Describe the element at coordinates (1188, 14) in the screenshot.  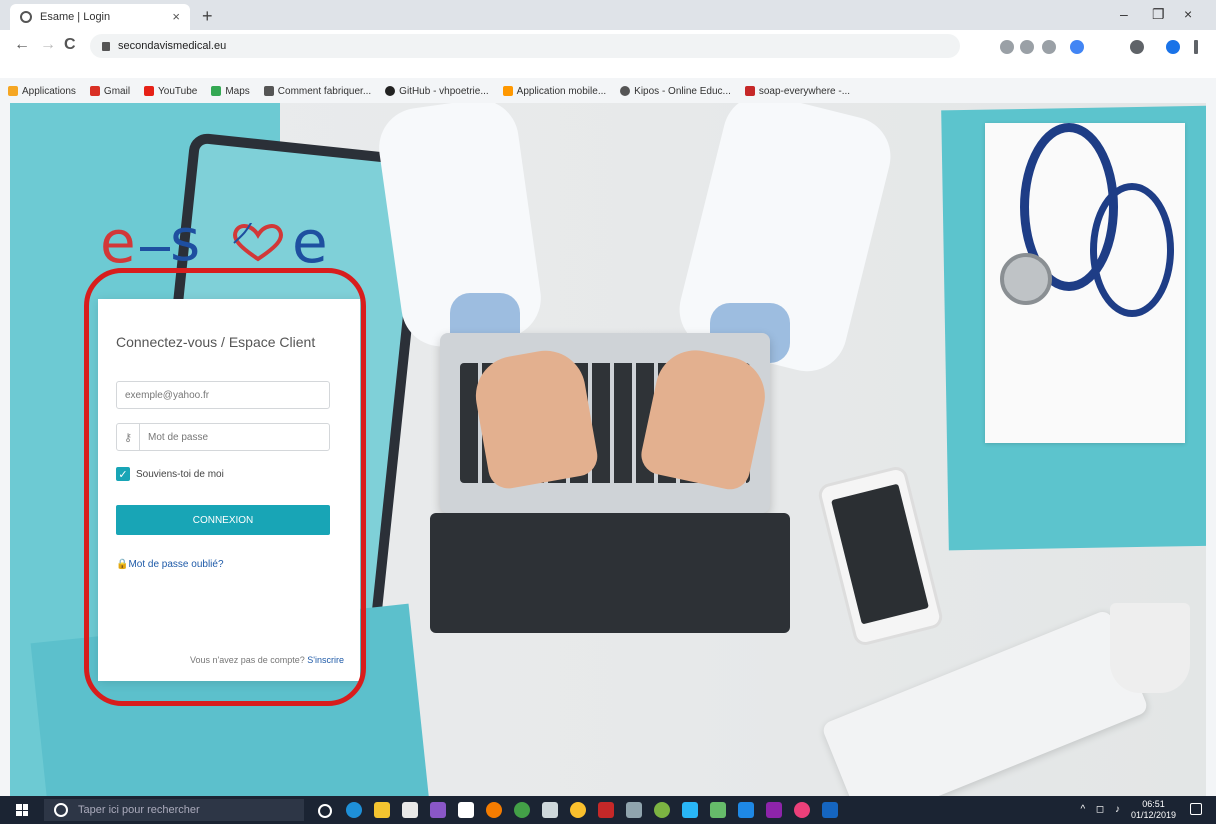
I see `close-window-button: ×` at that location.